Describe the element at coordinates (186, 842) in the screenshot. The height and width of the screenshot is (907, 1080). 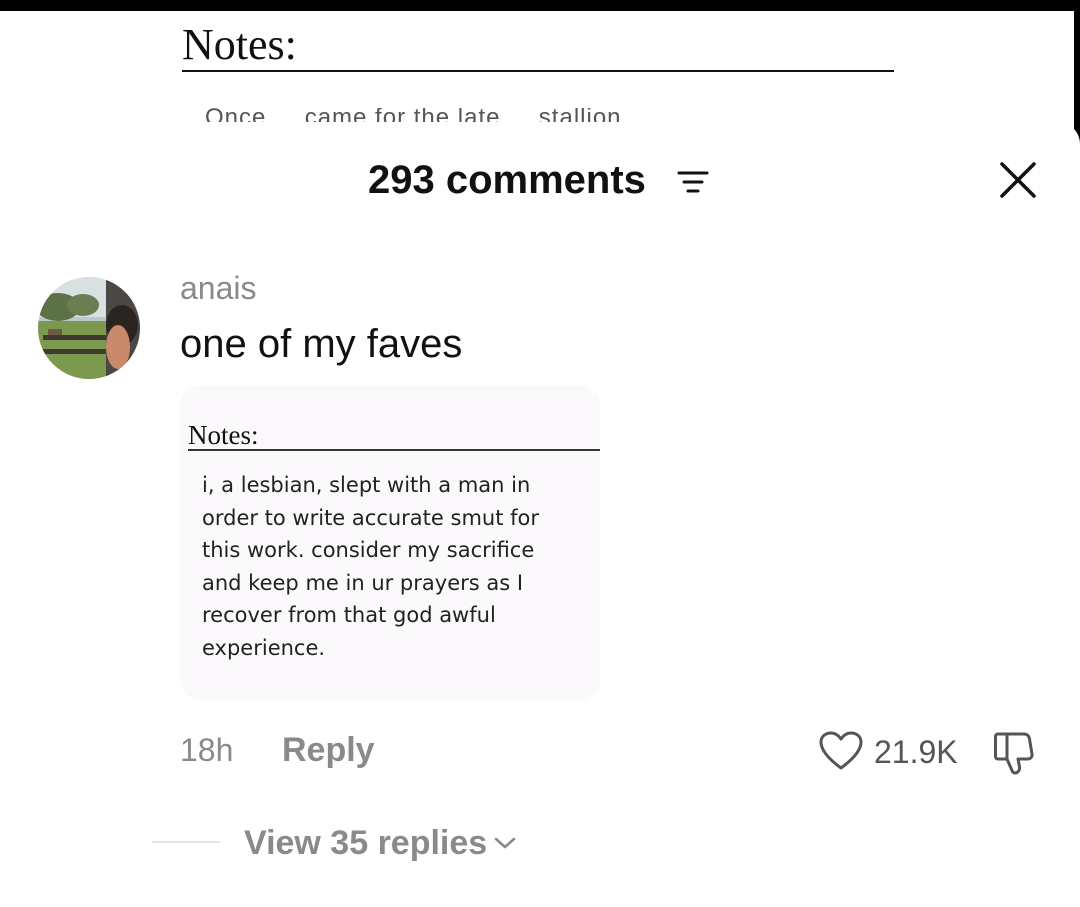
I see `replies-divider` at that location.